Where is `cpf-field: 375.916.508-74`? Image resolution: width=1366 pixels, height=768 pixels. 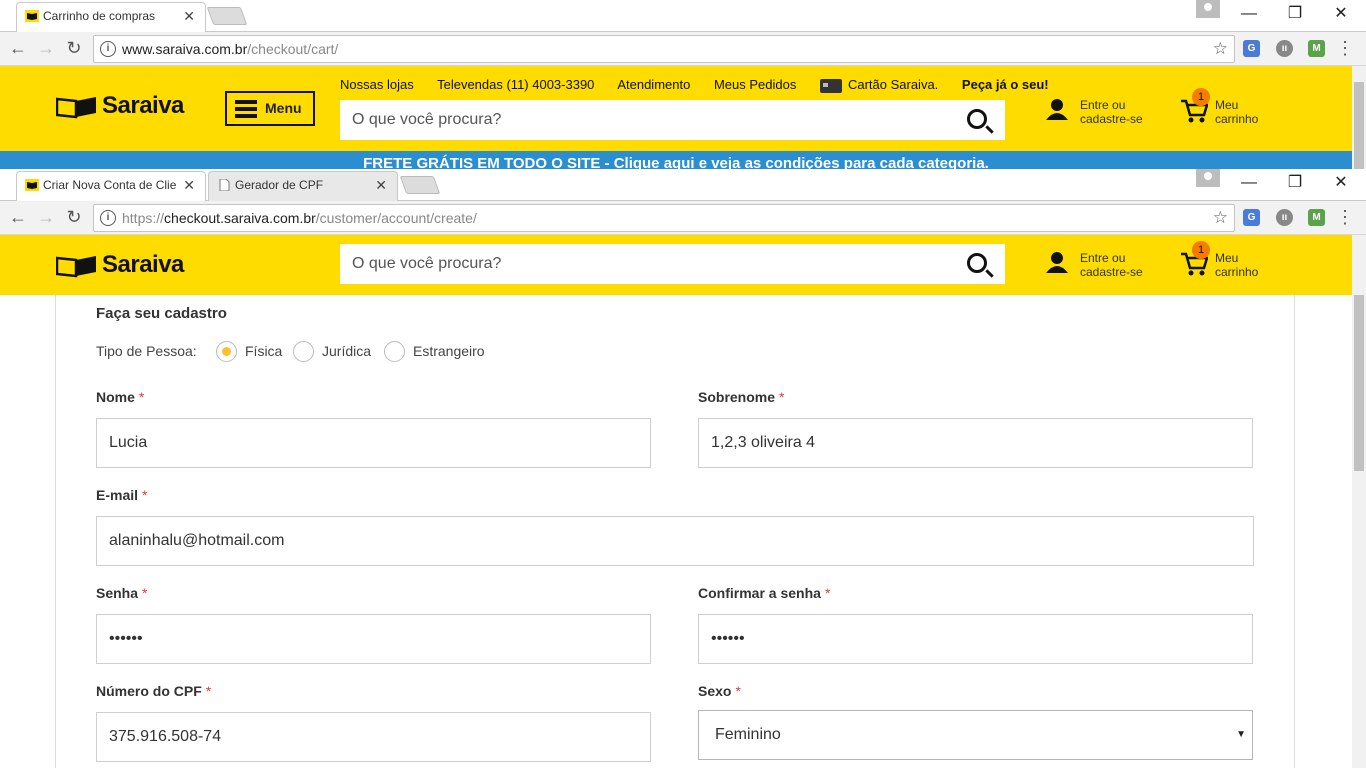
cpf-field: 375.916.508-74 is located at coordinates (373, 737).